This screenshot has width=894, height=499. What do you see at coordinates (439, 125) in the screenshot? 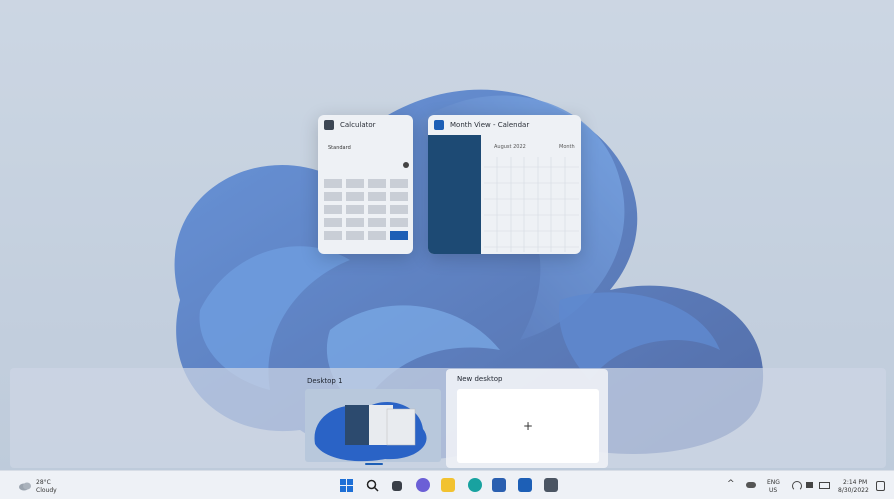
I see `calendar-app-icon` at bounding box center [439, 125].